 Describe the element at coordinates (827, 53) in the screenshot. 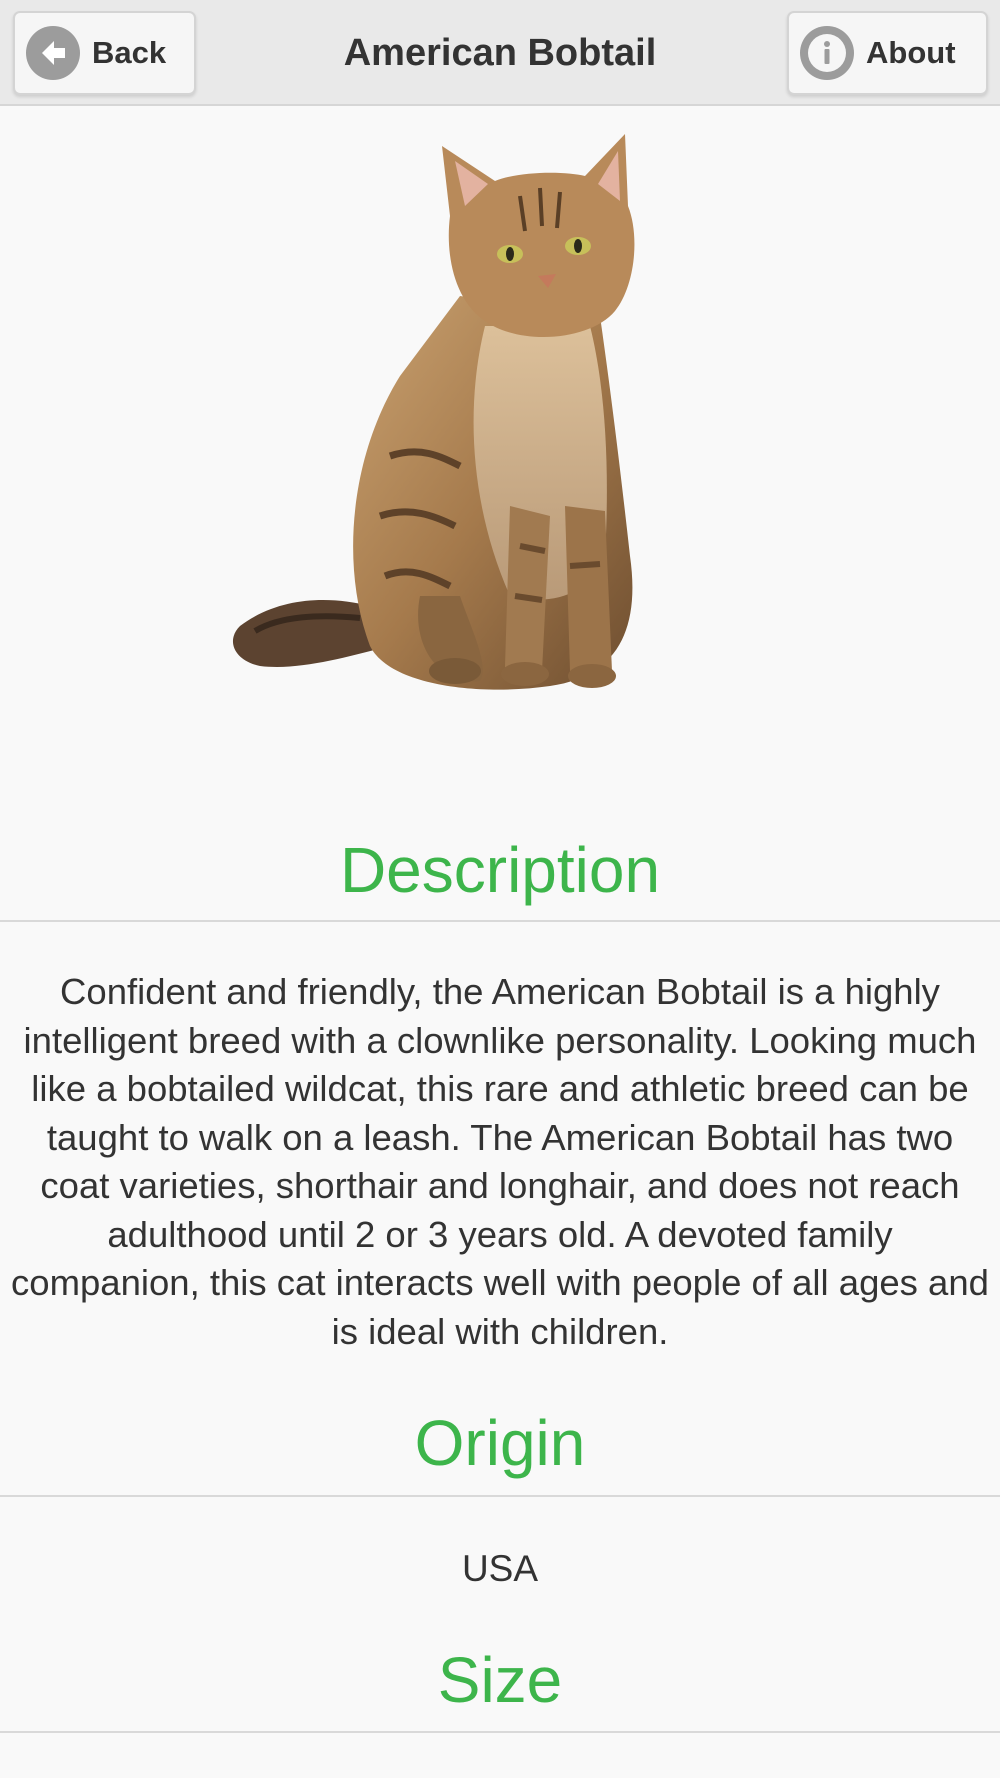

I see `info-circle-icon` at that location.